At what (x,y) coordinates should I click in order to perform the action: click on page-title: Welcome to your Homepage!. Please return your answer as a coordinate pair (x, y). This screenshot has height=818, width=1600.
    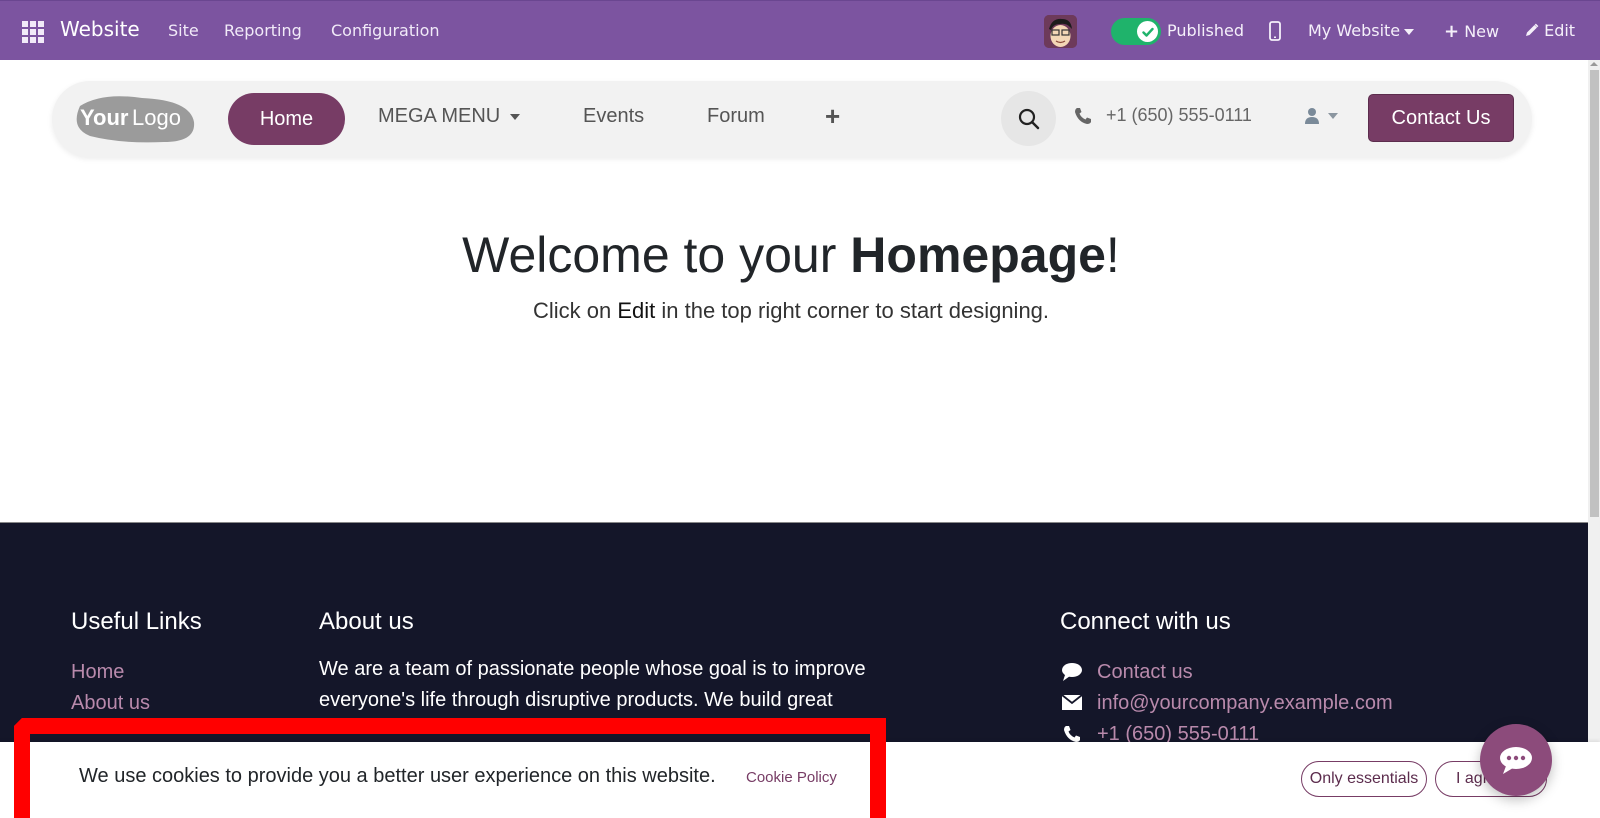
    Looking at the image, I should click on (791, 255).